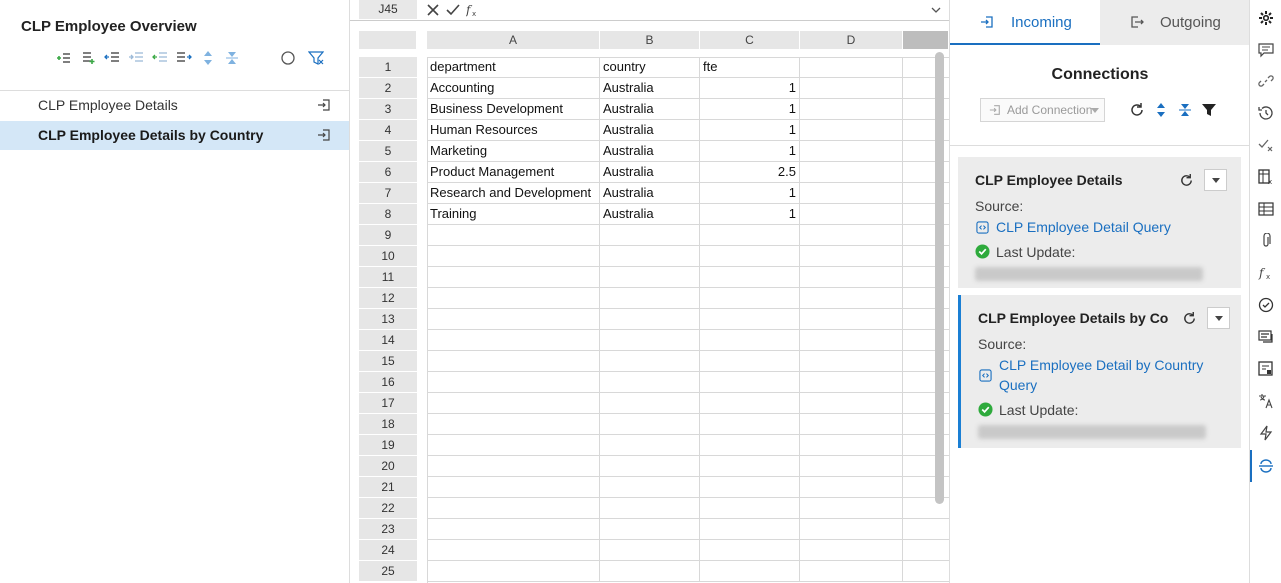 The image size is (1281, 583). I want to click on table-icon, so click(1266, 209).